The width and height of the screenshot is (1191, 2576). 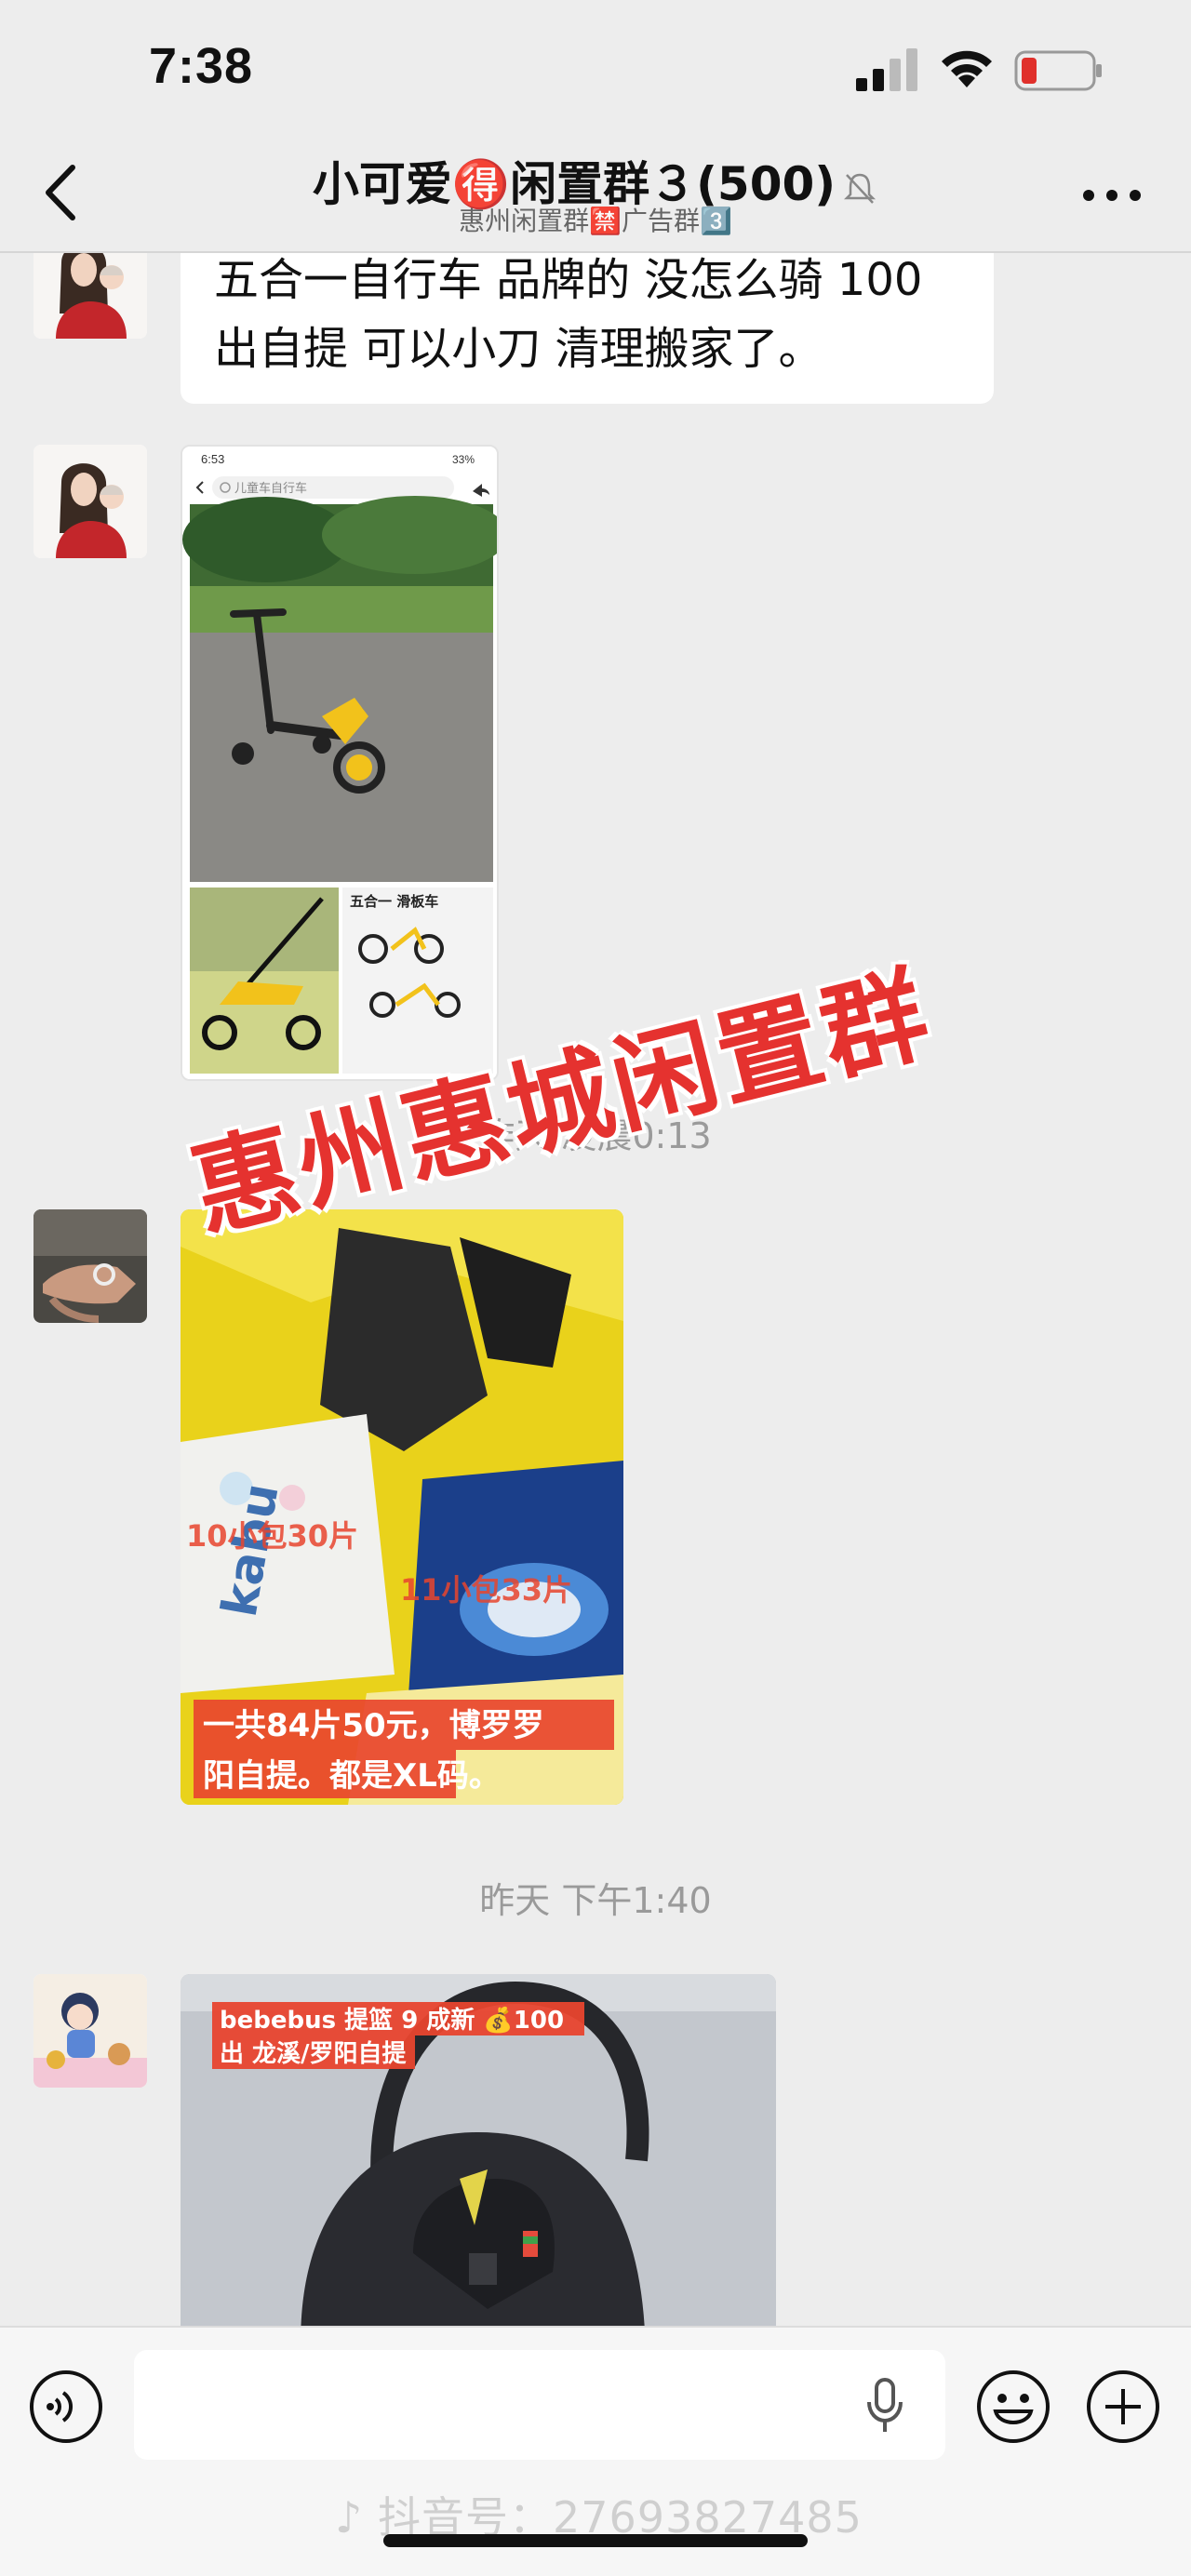 What do you see at coordinates (595, 70) in the screenshot?
I see `status-bar: 7:38` at bounding box center [595, 70].